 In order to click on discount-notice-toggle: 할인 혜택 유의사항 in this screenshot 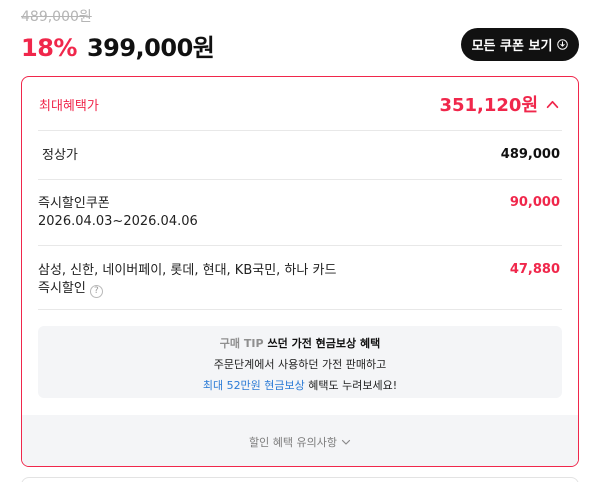, I will do `click(300, 440)`.